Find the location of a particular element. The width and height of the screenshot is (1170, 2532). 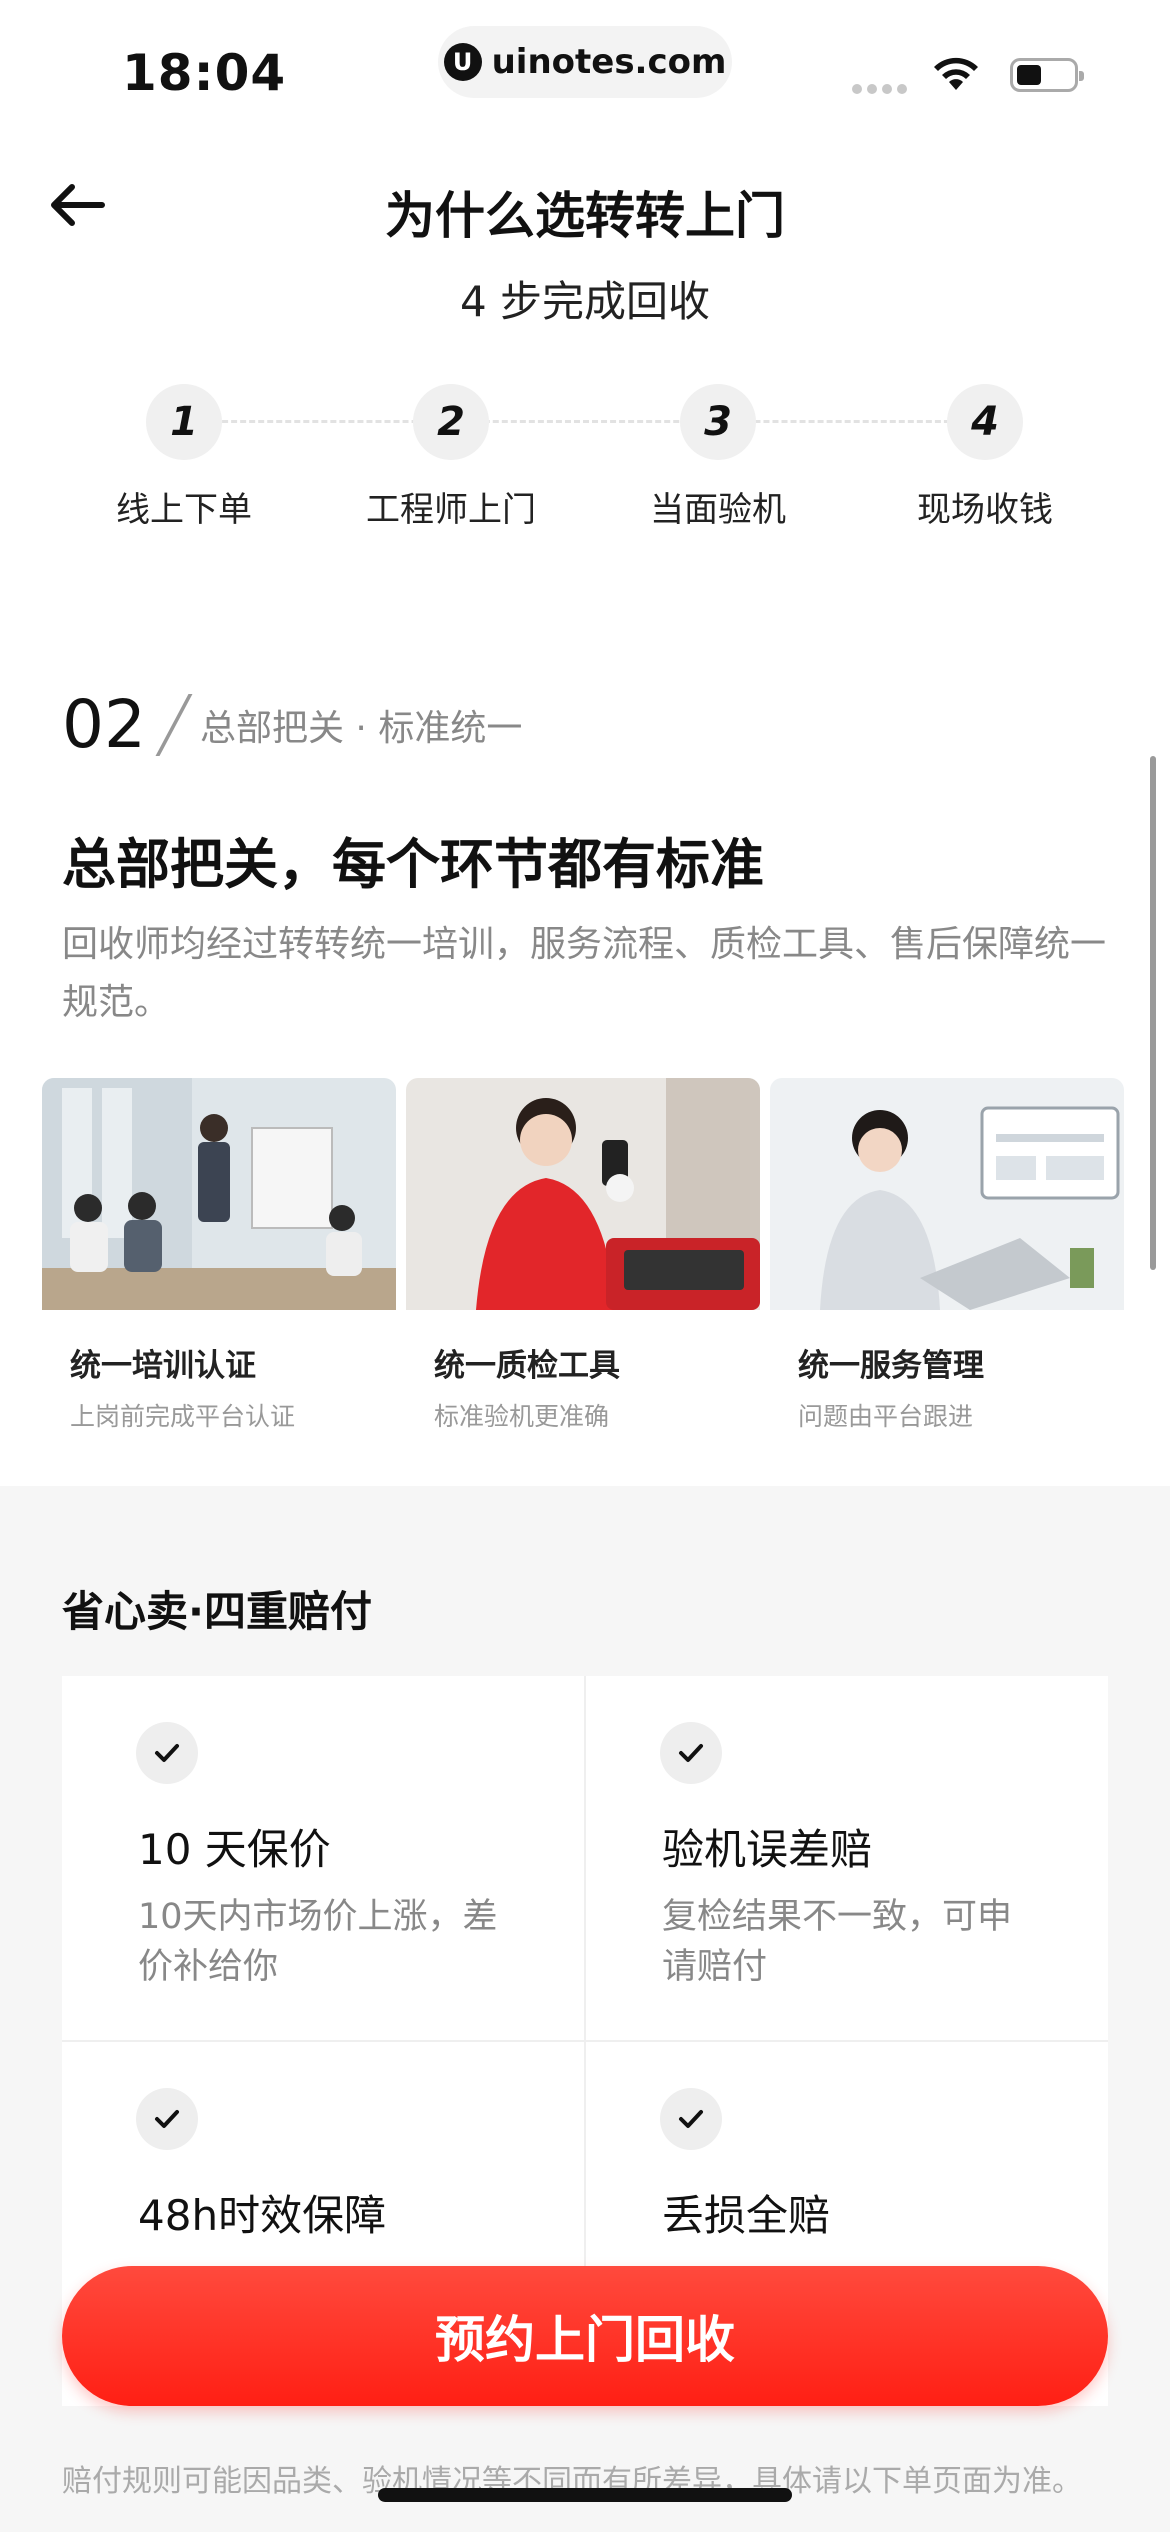

compensation-item-title: 验机误差赔 is located at coordinates (767, 1849).